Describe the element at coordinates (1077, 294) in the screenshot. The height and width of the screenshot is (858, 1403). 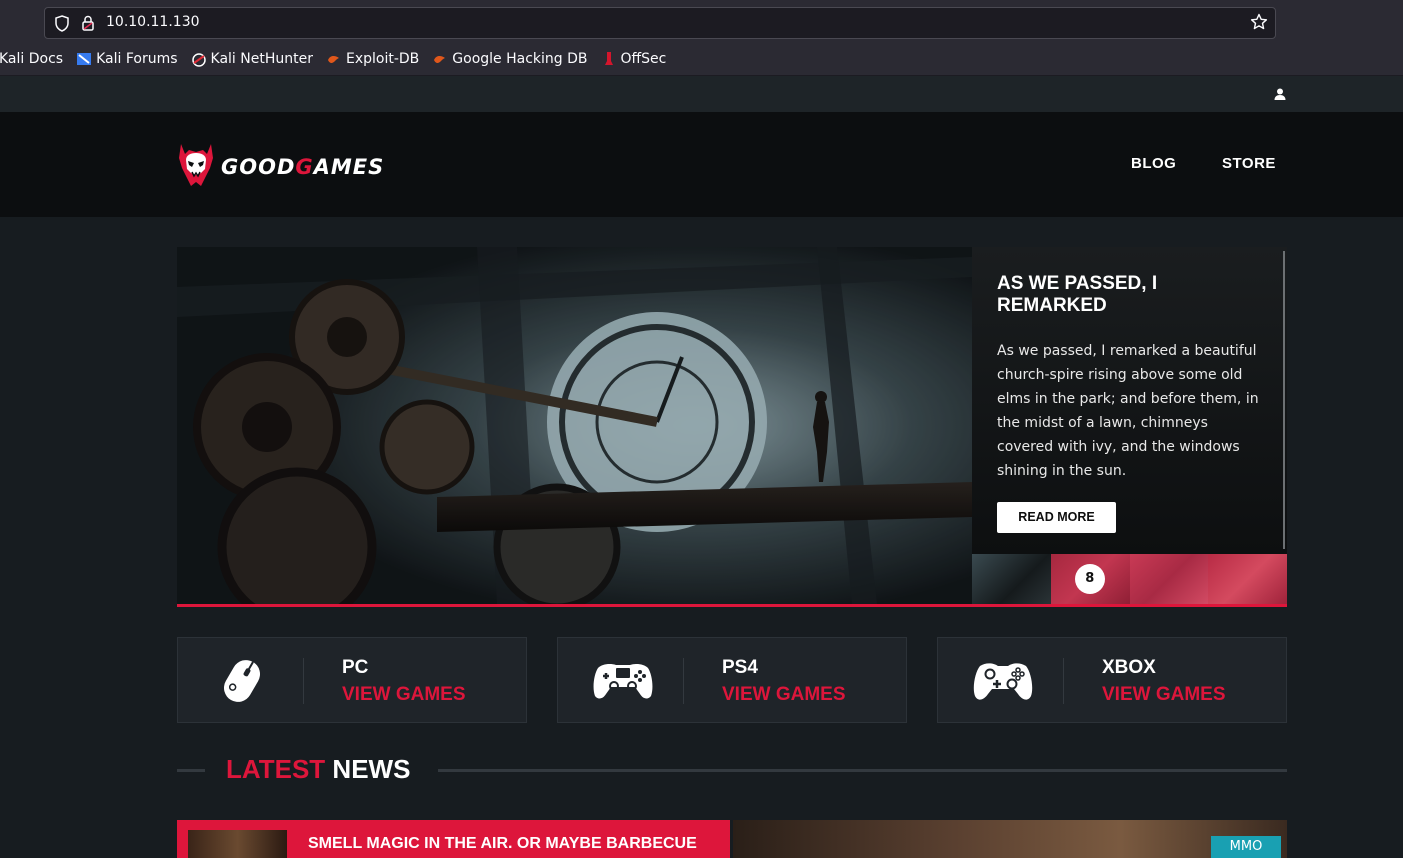
I see `hero-title: AS WE PASSED, I REMARKED` at that location.